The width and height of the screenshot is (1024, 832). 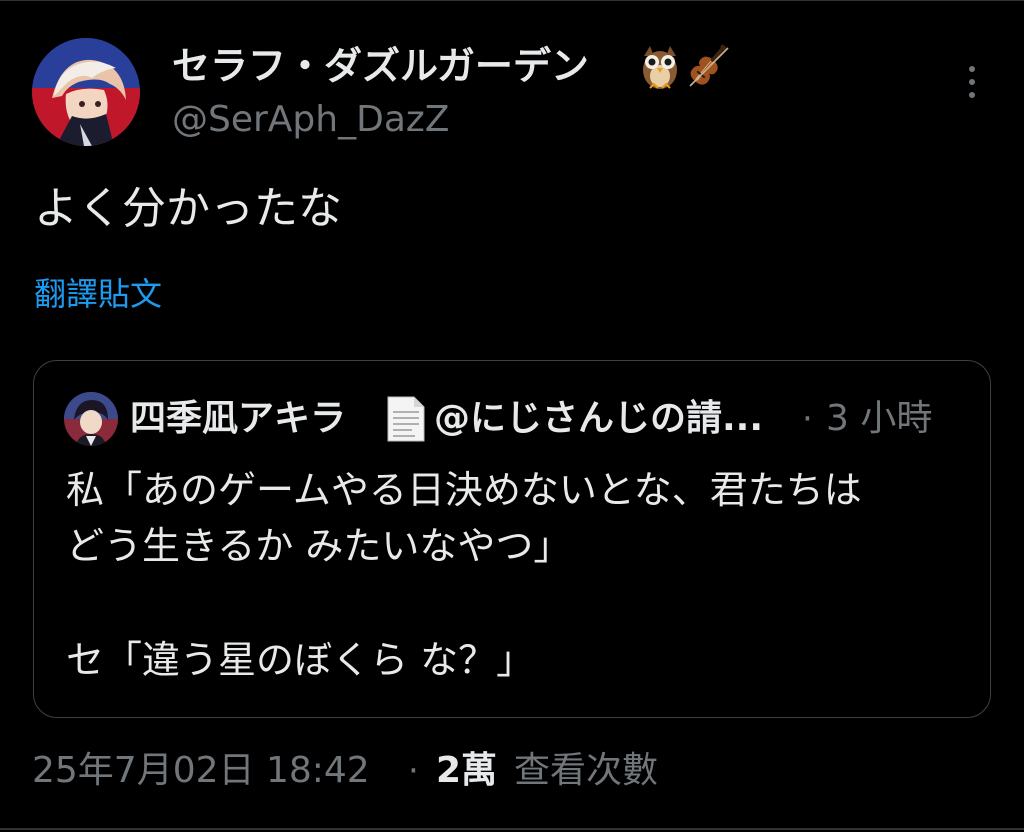 I want to click on top-divider, so click(x=512, y=0).